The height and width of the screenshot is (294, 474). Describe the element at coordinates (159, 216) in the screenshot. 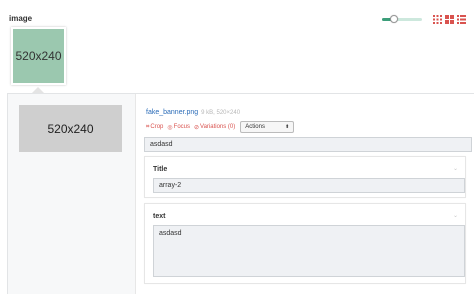

I see `text-field-label: text` at that location.